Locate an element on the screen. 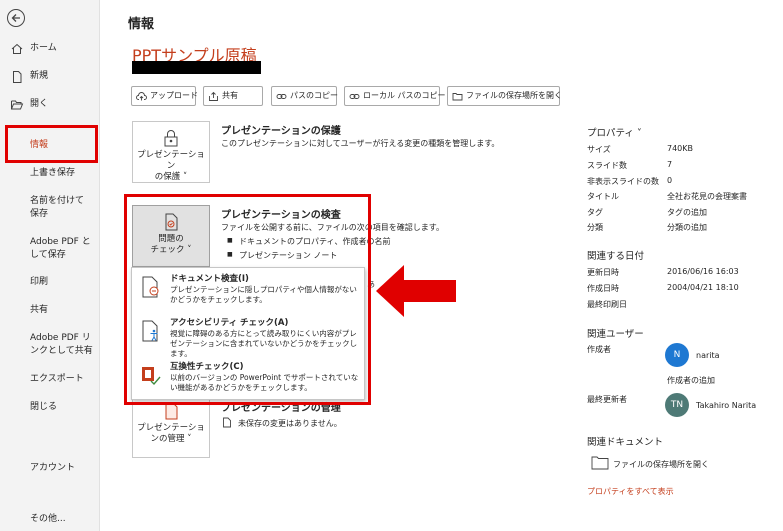 This screenshot has width=783, height=531. page-title: 情報 is located at coordinates (141, 24).